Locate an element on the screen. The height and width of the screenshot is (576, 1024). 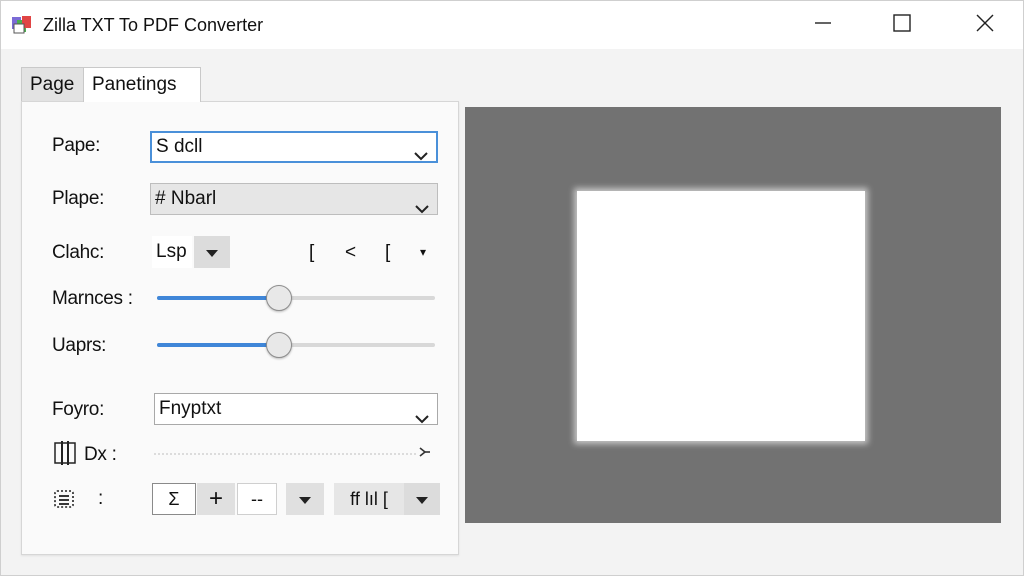
decrement-button: -- is located at coordinates (257, 499).